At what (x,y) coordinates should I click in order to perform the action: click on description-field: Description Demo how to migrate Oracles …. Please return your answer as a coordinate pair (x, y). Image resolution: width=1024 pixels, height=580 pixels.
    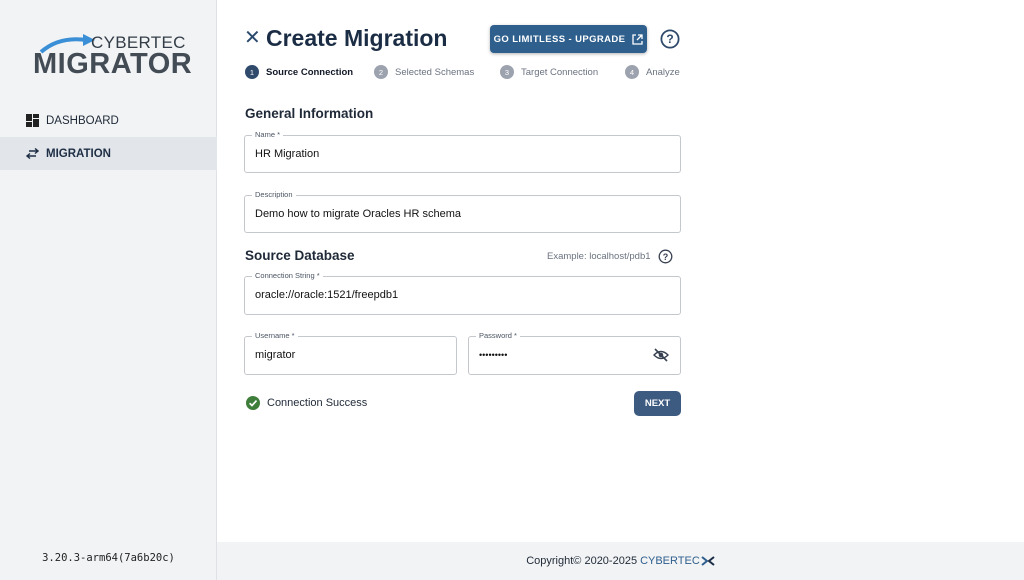
    Looking at the image, I should click on (462, 211).